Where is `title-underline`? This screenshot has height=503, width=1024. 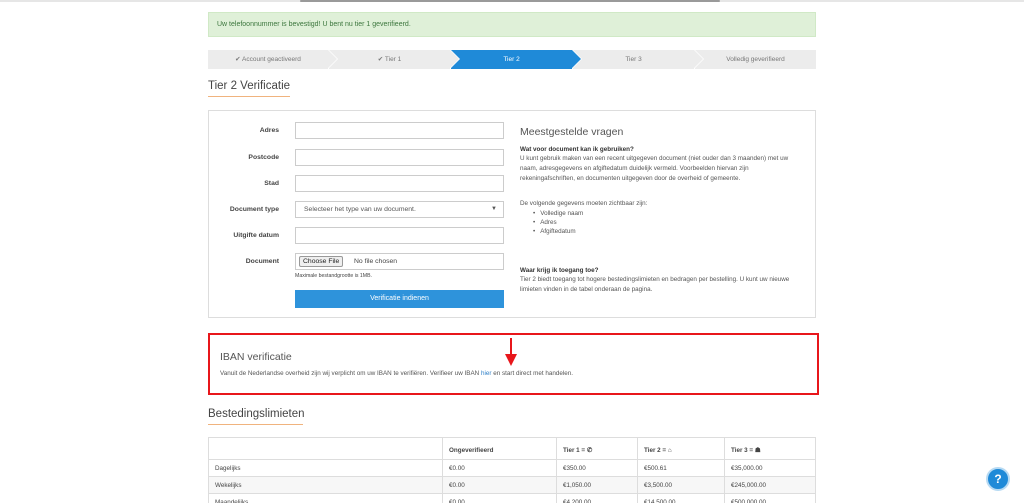 title-underline is located at coordinates (249, 96).